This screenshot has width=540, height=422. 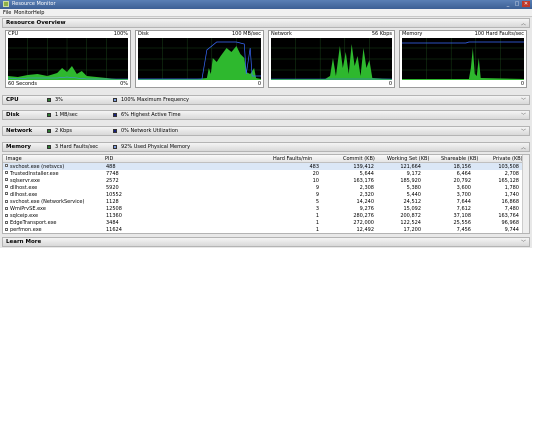 What do you see at coordinates (12, 100) in the screenshot?
I see `section-title: CPU` at bounding box center [12, 100].